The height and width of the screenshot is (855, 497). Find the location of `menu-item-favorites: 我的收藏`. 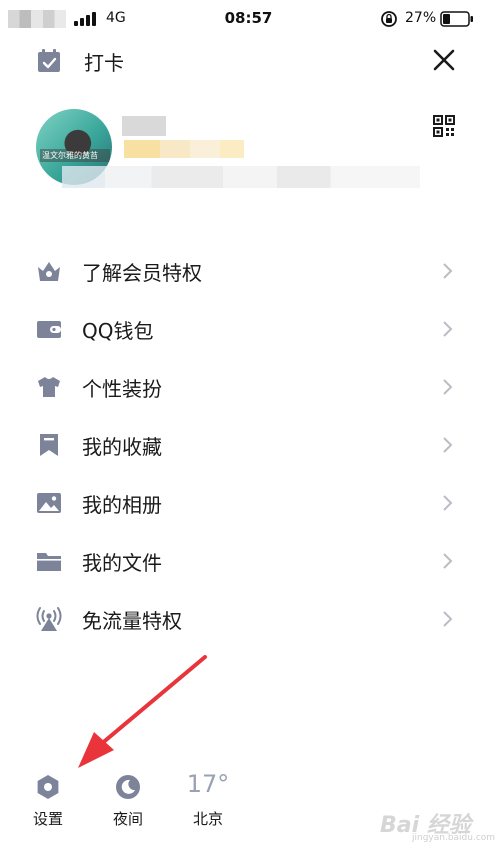

menu-item-favorites: 我的收藏 is located at coordinates (248, 445).